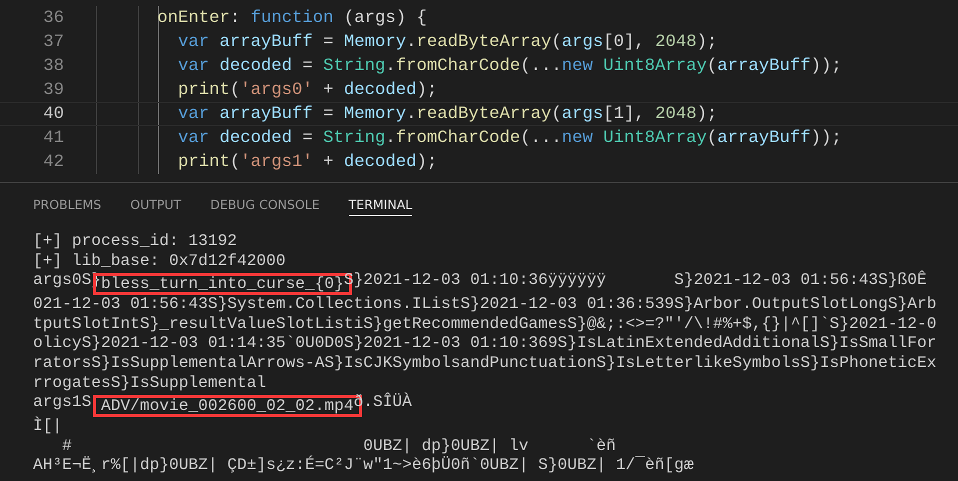 Image resolution: width=958 pixels, height=481 pixels. What do you see at coordinates (484, 323) in the screenshot?
I see `terminal-text: tputSlotIntS}_resultValueSlotListiS}getRecommendedGamesS}@&;:<>=?"'/\!#%+$,{}|^[]`S}2021-12-0` at bounding box center [484, 323].